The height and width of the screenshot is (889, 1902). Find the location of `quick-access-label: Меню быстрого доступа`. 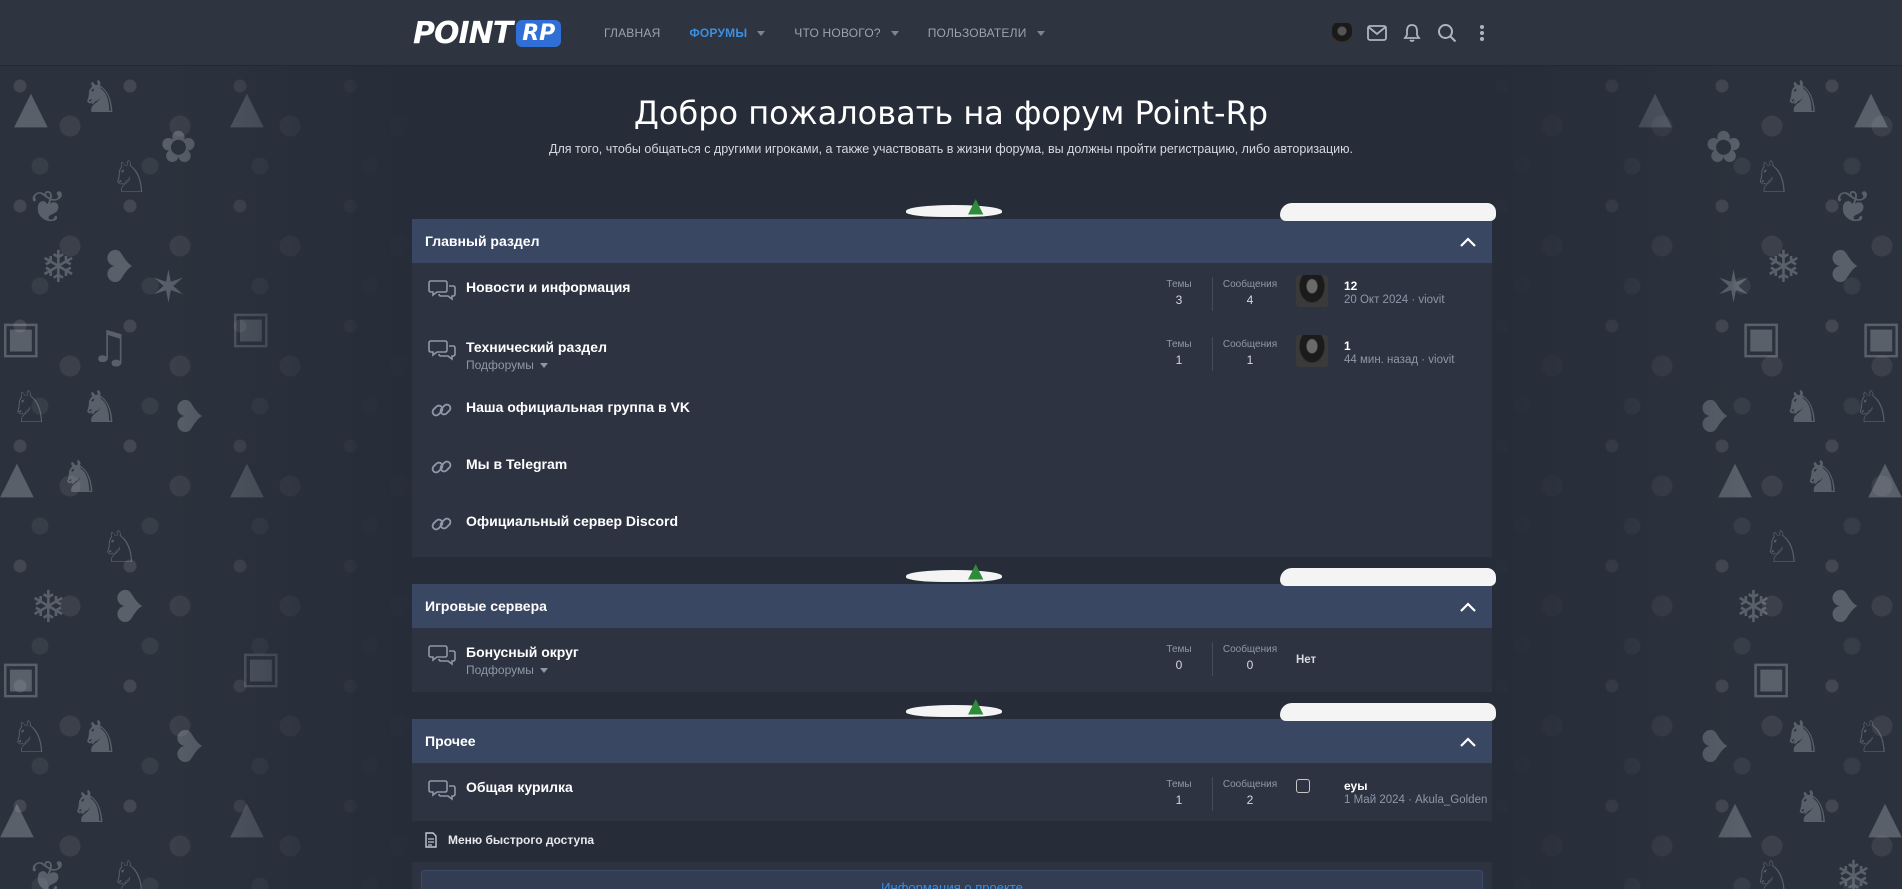

quick-access-label: Меню быстрого доступа is located at coordinates (521, 840).